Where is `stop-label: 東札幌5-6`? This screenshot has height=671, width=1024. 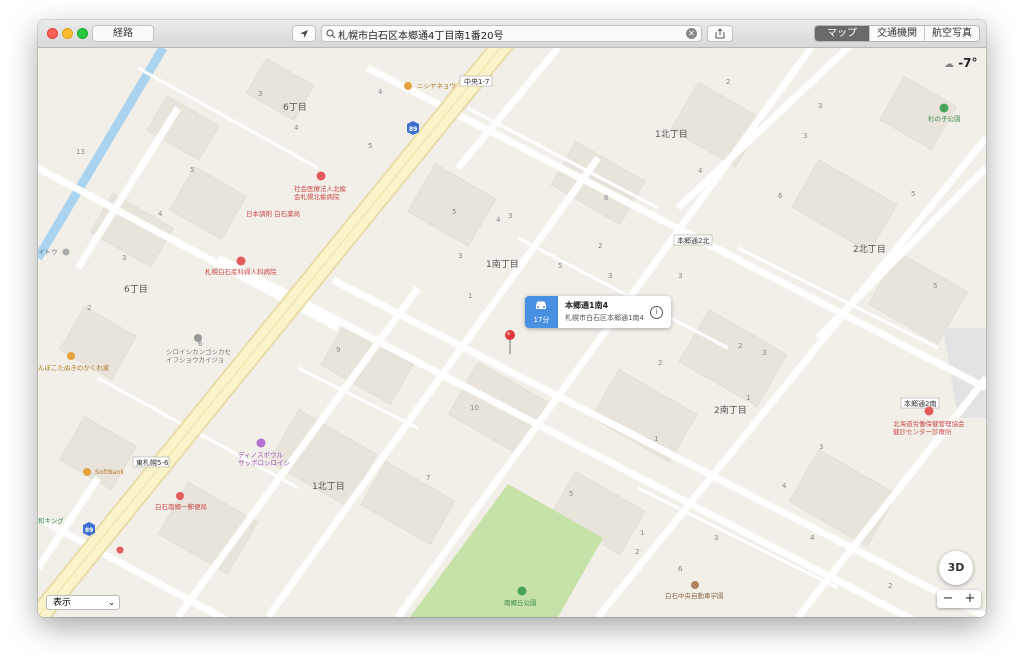
stop-label: 東札幌5-6 is located at coordinates (152, 462).